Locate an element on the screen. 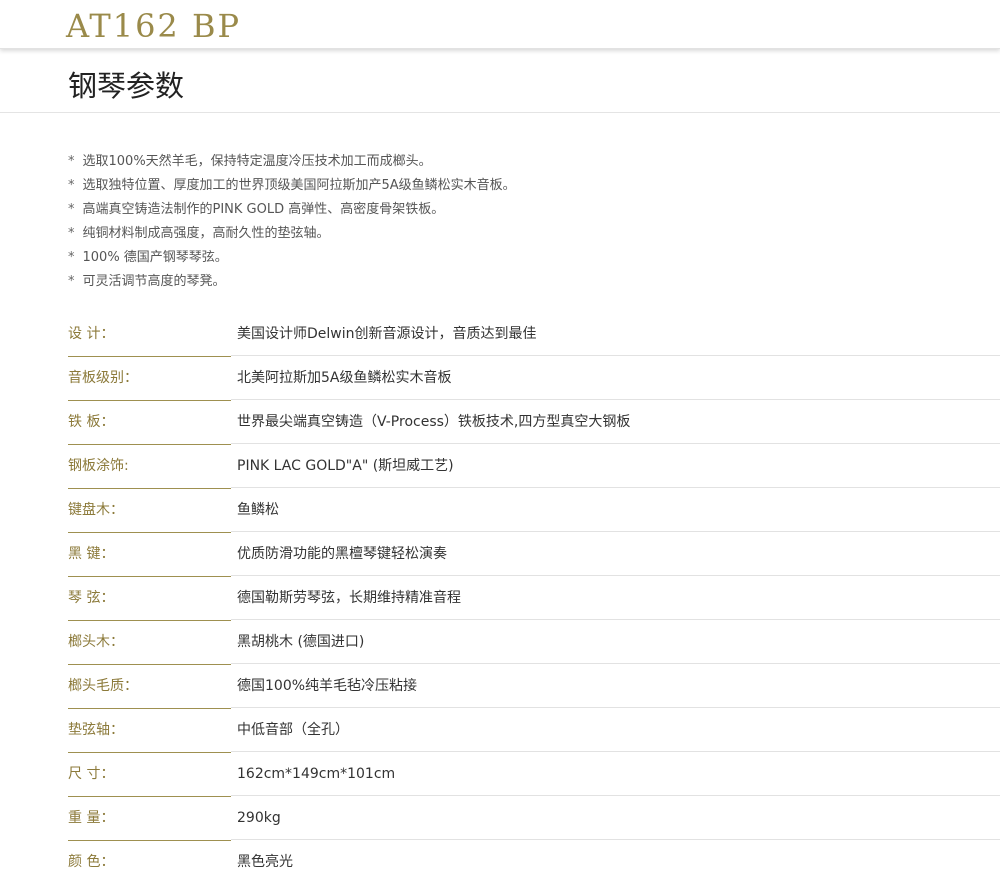 Image resolution: width=1000 pixels, height=885 pixels. spec-value: 世界最尖端真空铸造（V-Process）铁板技术,四方型真空大钢板 is located at coordinates (615, 422).